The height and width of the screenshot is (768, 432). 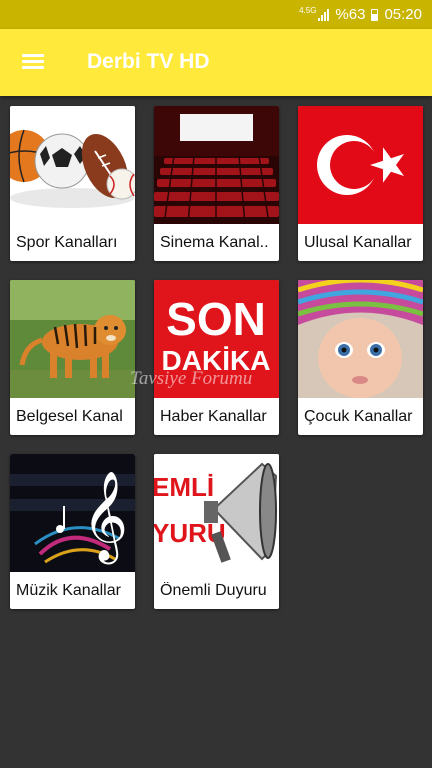 I want to click on category-card-sinema: Sinema Kanal.., so click(x=216, y=183).